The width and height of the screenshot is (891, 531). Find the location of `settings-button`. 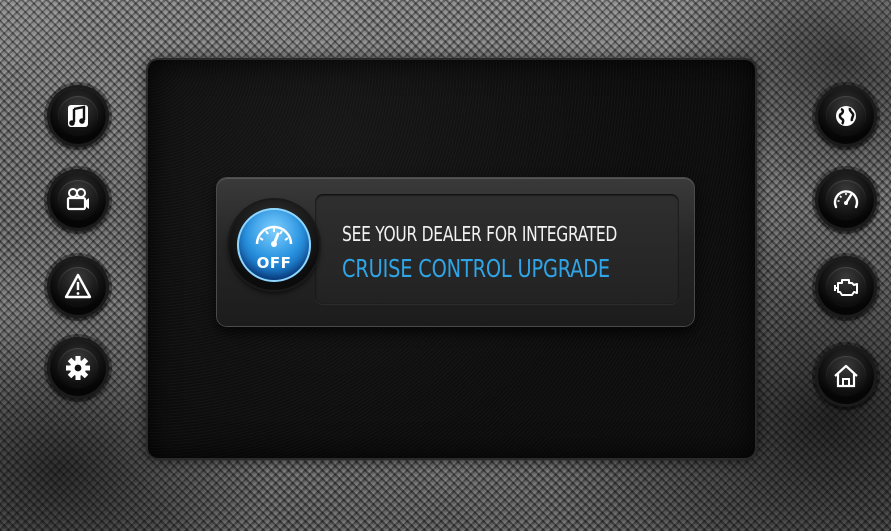

settings-button is located at coordinates (78, 368).